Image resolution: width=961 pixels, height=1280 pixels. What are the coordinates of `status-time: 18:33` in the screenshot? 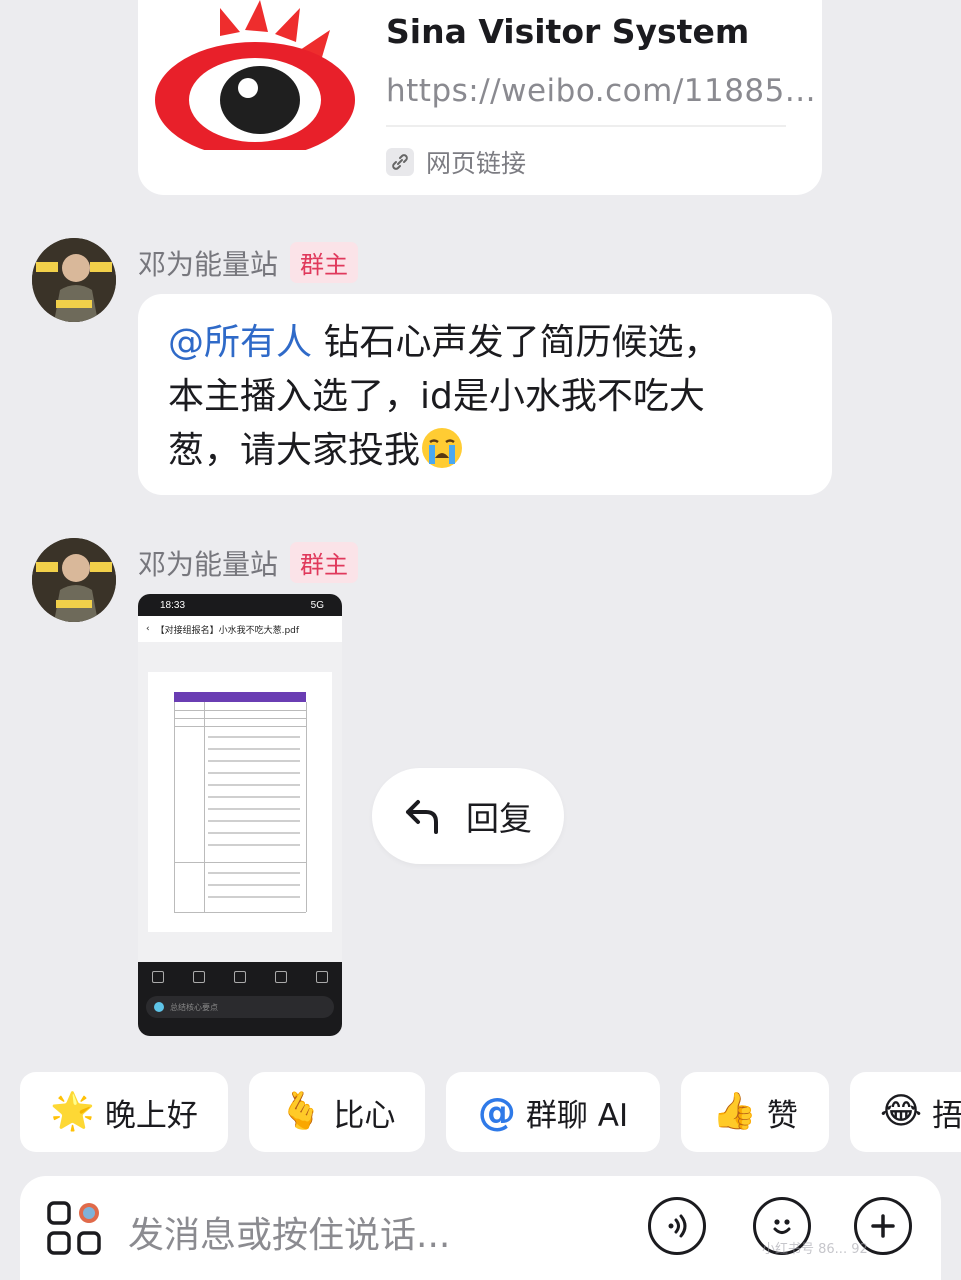 It's located at (173, 605).